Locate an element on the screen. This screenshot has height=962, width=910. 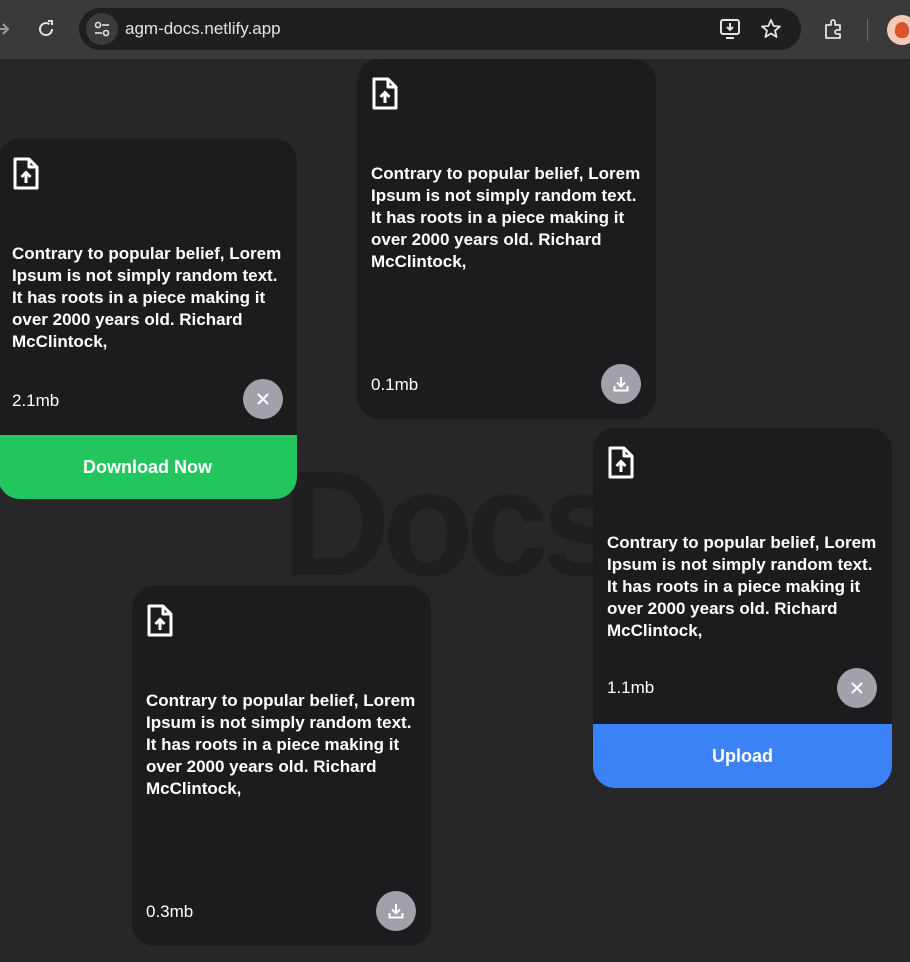
install-app-icon is located at coordinates (731, 29).